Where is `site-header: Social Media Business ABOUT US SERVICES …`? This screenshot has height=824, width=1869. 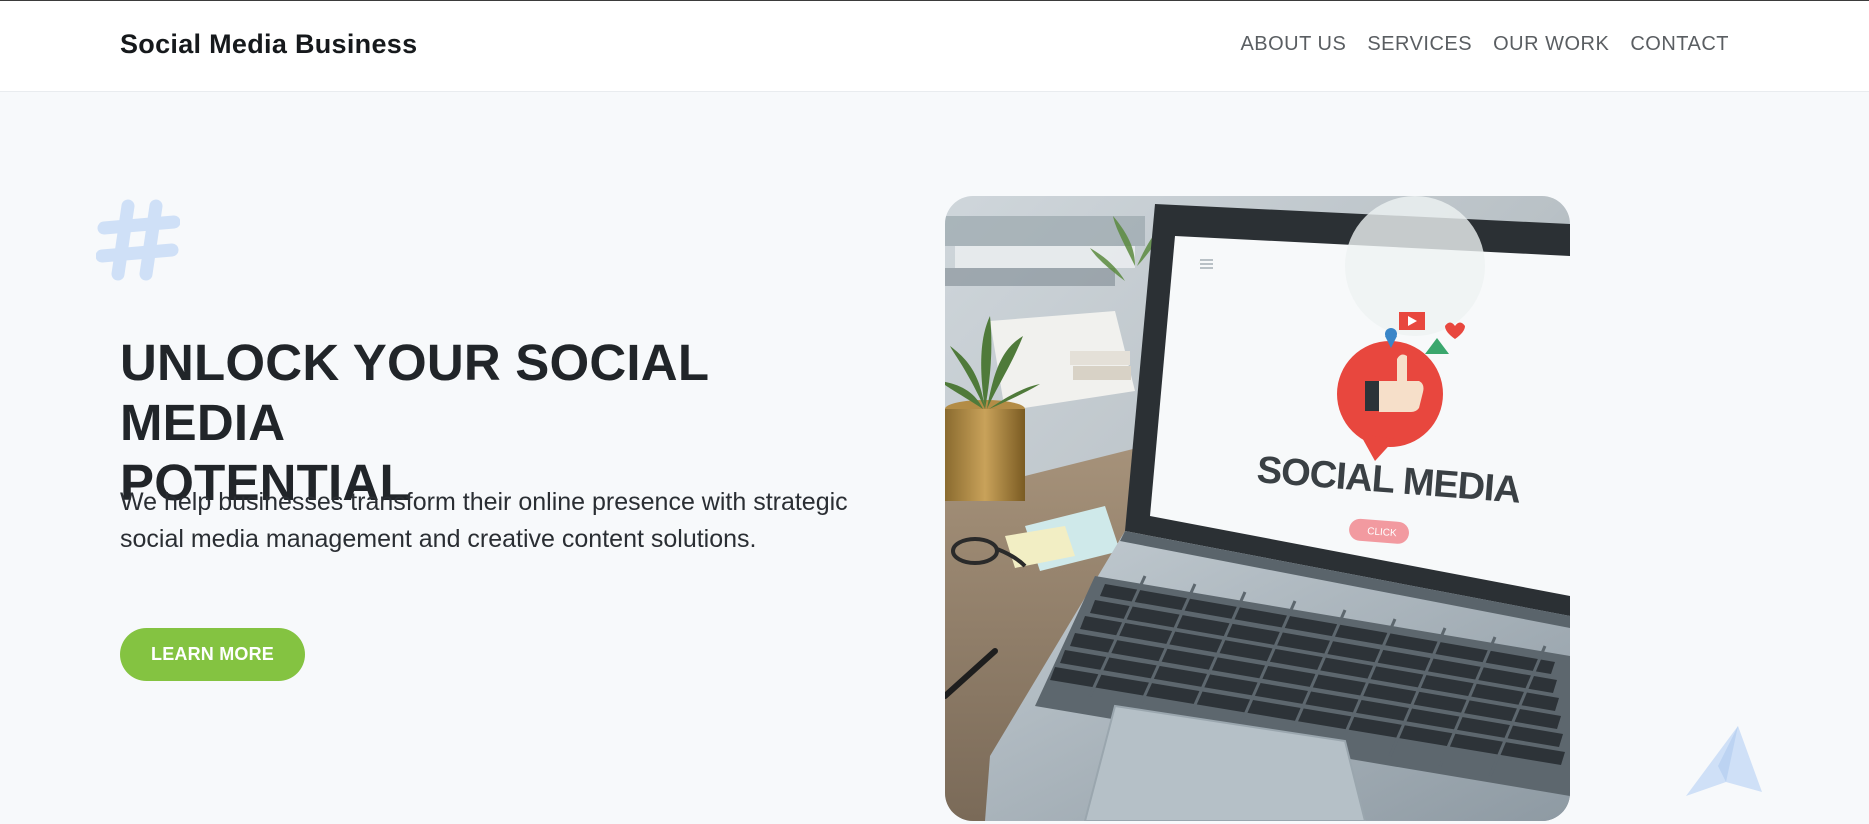 site-header: Social Media Business ABOUT US SERVICES … is located at coordinates (934, 46).